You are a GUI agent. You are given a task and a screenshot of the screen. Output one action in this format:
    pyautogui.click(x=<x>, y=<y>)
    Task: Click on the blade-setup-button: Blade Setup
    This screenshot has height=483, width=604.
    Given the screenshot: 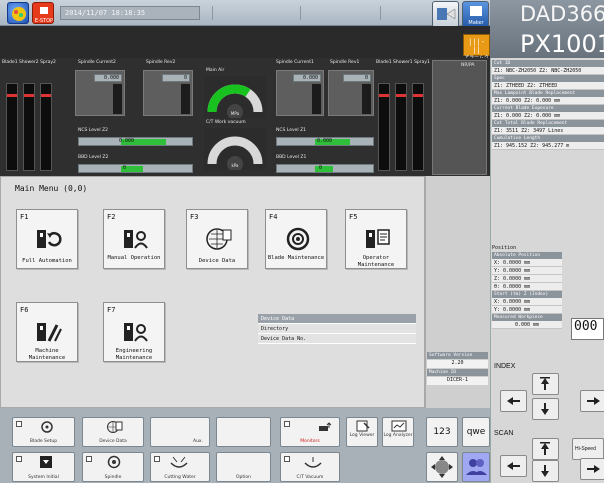 What is the action you would take?
    pyautogui.click(x=43, y=432)
    